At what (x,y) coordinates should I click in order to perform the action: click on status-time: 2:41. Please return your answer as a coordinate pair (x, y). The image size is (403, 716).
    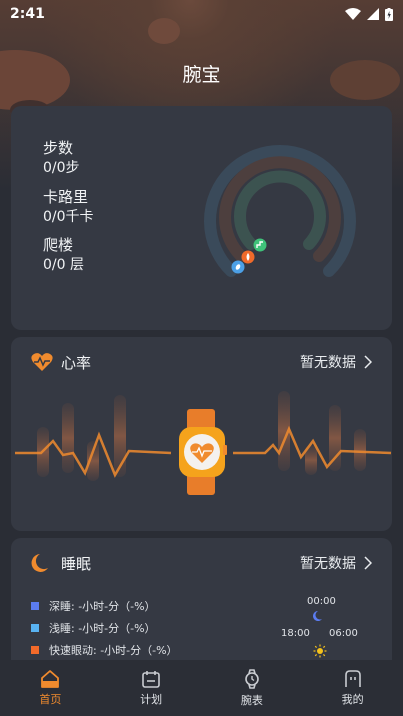
    Looking at the image, I should click on (27, 14).